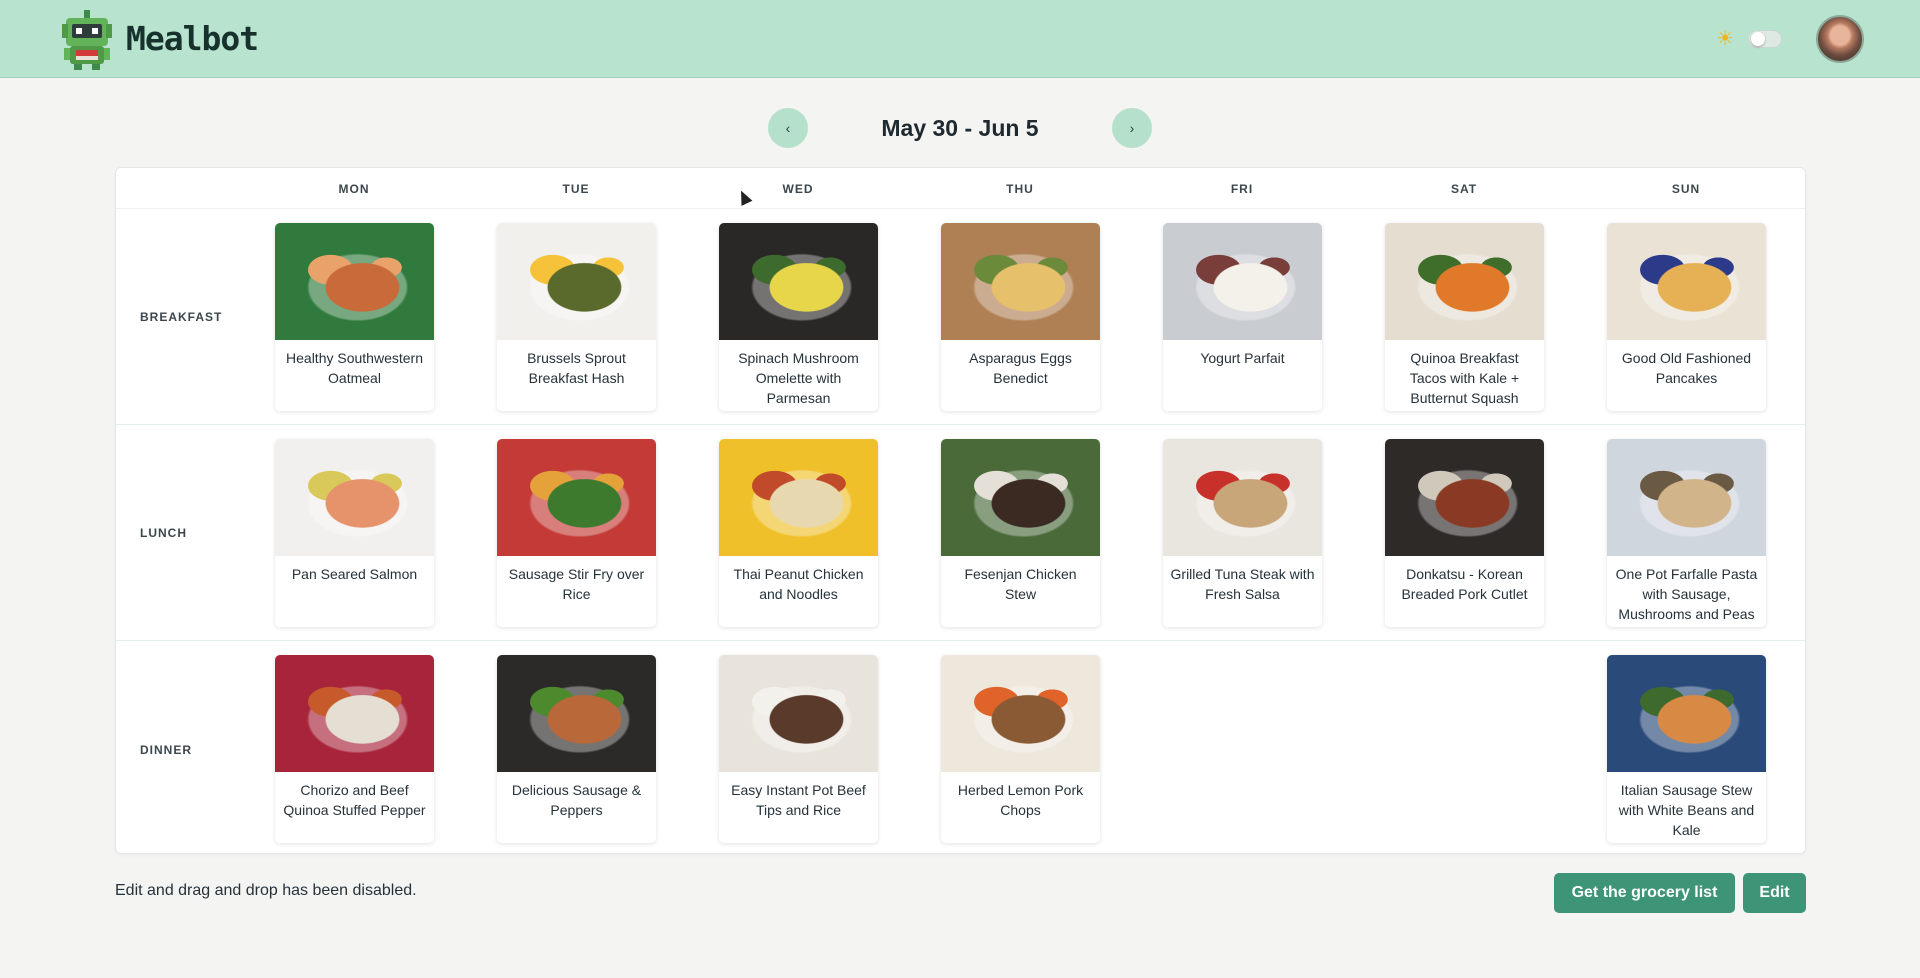 The height and width of the screenshot is (978, 1920). What do you see at coordinates (1464, 584) in the screenshot?
I see `meal-name: Donkatsu - Korean Breaded Pork Cutlet` at bounding box center [1464, 584].